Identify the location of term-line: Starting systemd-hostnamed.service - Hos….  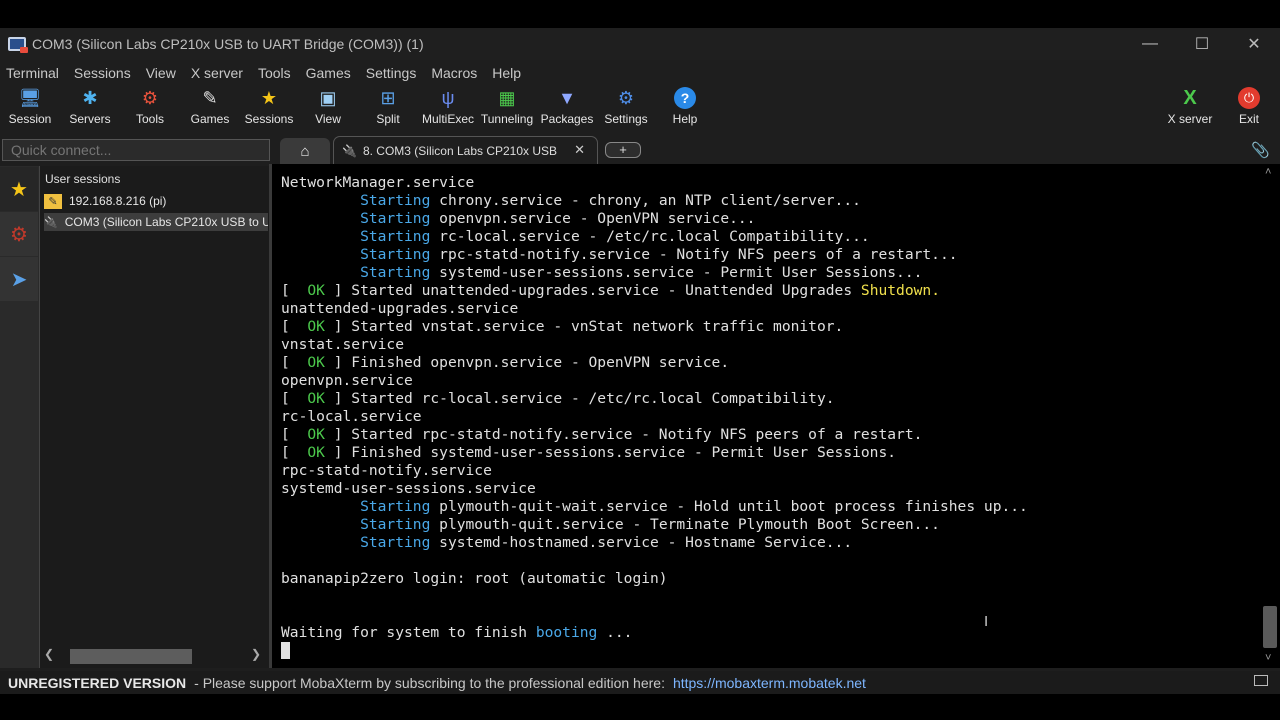
(566, 543).